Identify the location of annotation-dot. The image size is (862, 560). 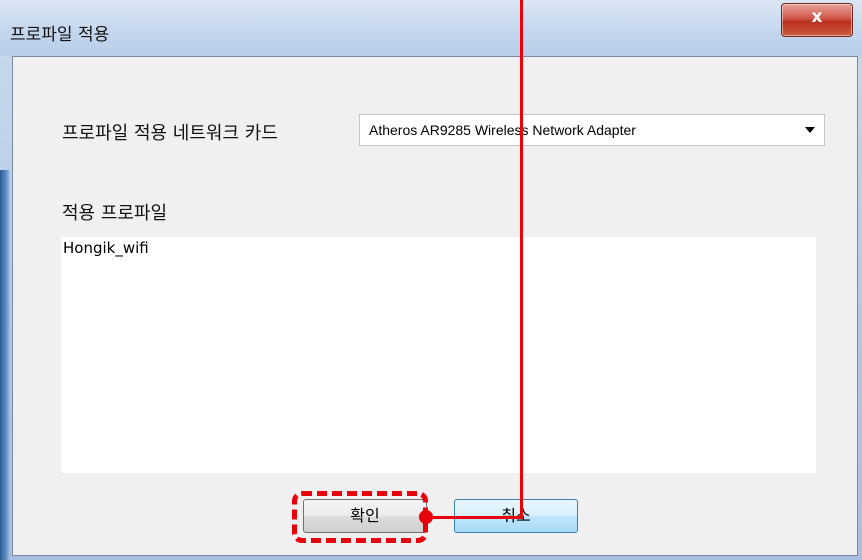
(426, 517).